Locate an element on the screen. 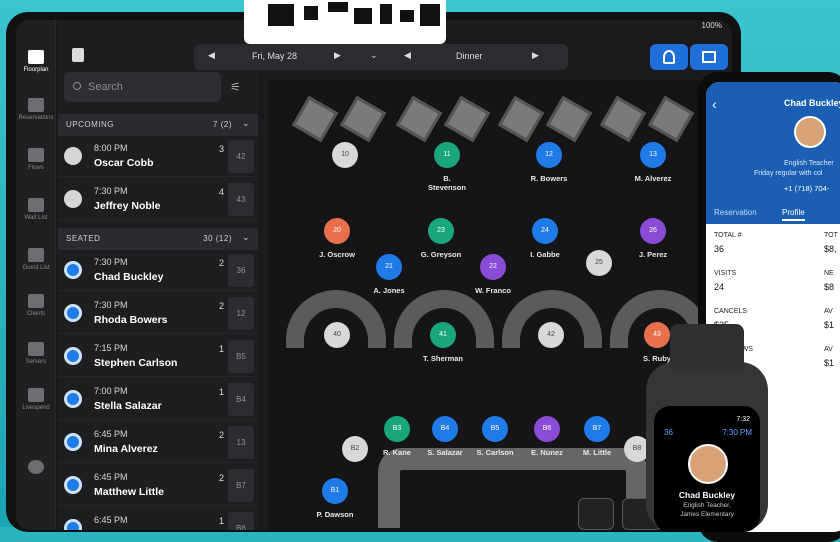 The image size is (840, 542). rail-item-livespend: Livespend is located at coordinates (36, 399).